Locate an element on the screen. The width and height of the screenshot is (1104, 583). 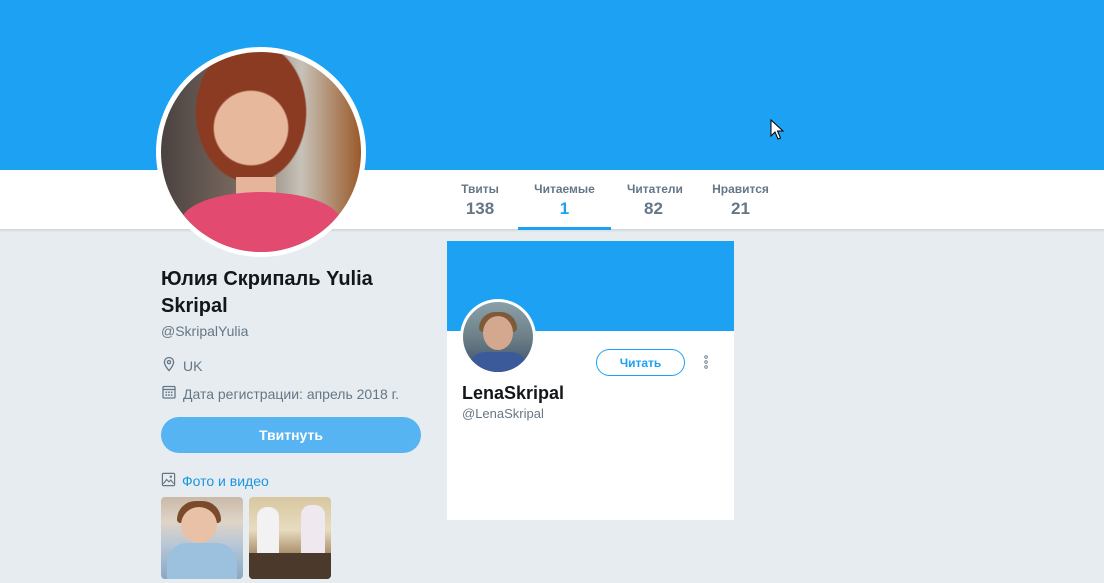
following-card-handle: @LenaSkripal is located at coordinates (503, 413).